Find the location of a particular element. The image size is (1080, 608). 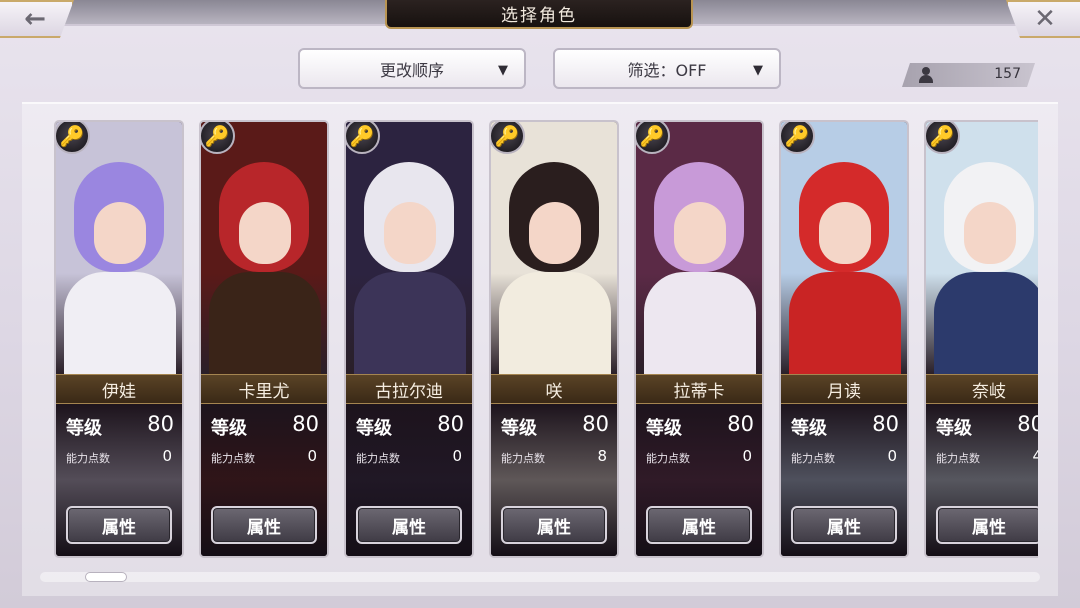

filter-dropdown: 筛选：OFF ▼ is located at coordinates (667, 68).